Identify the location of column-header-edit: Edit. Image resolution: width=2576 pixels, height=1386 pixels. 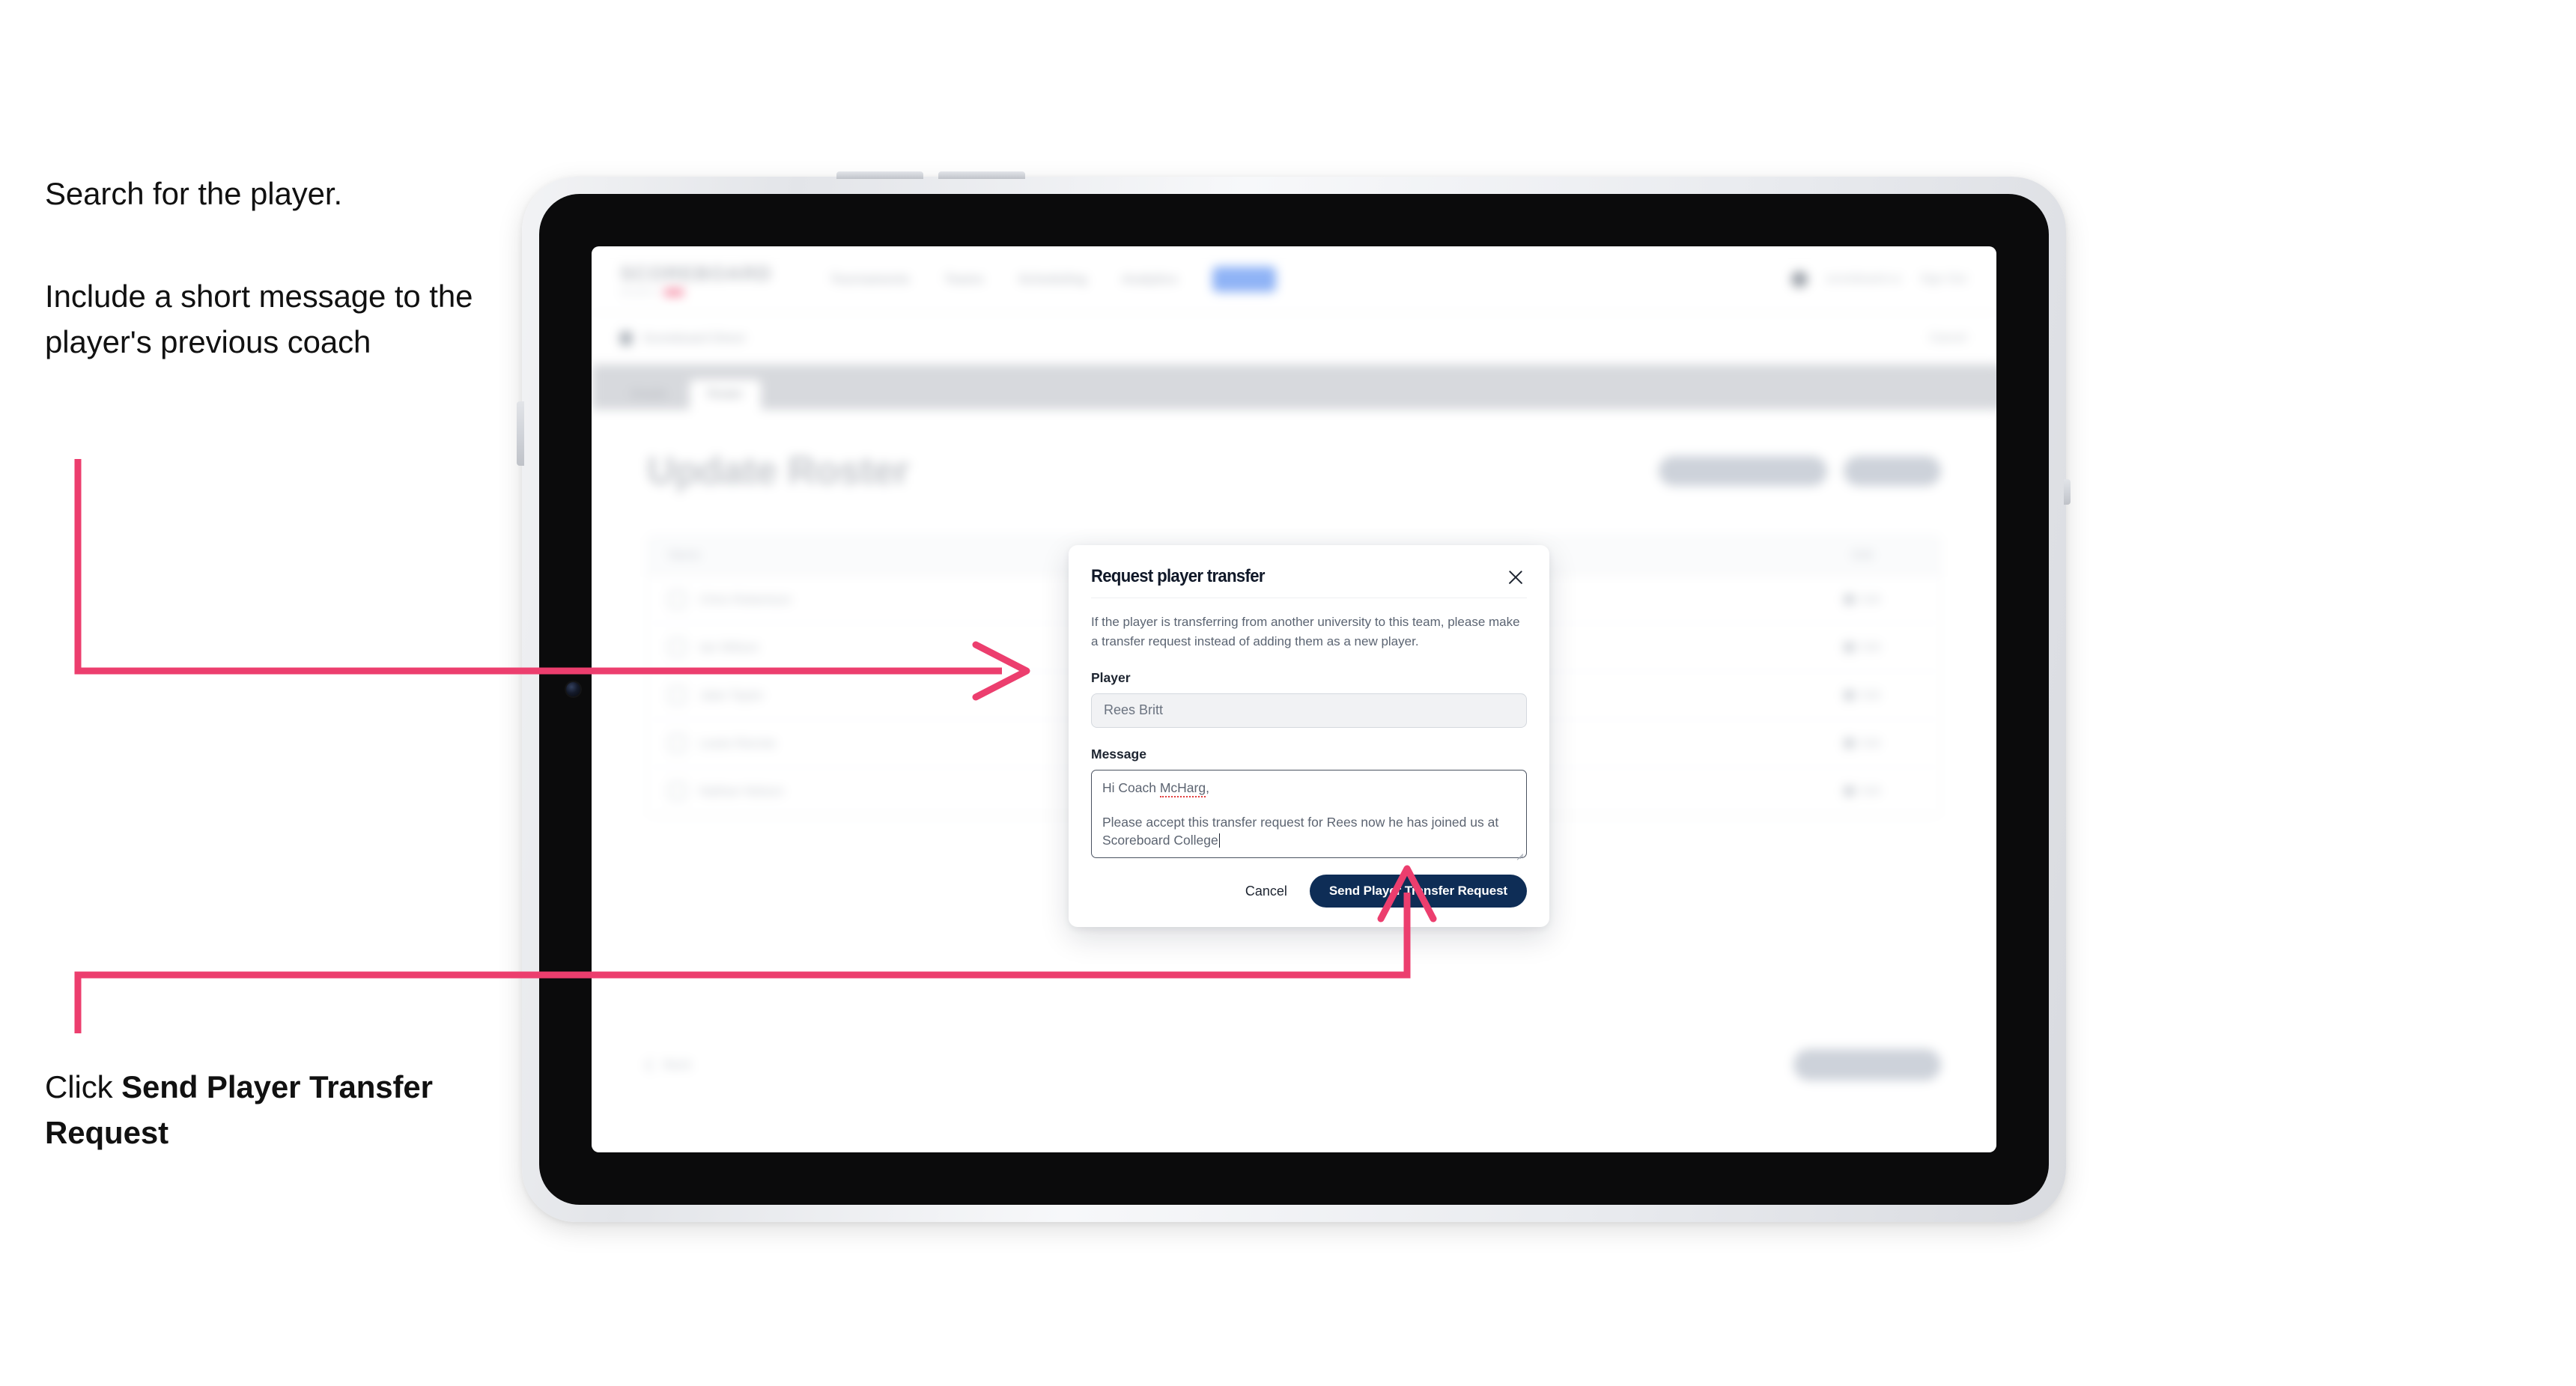
(1862, 555).